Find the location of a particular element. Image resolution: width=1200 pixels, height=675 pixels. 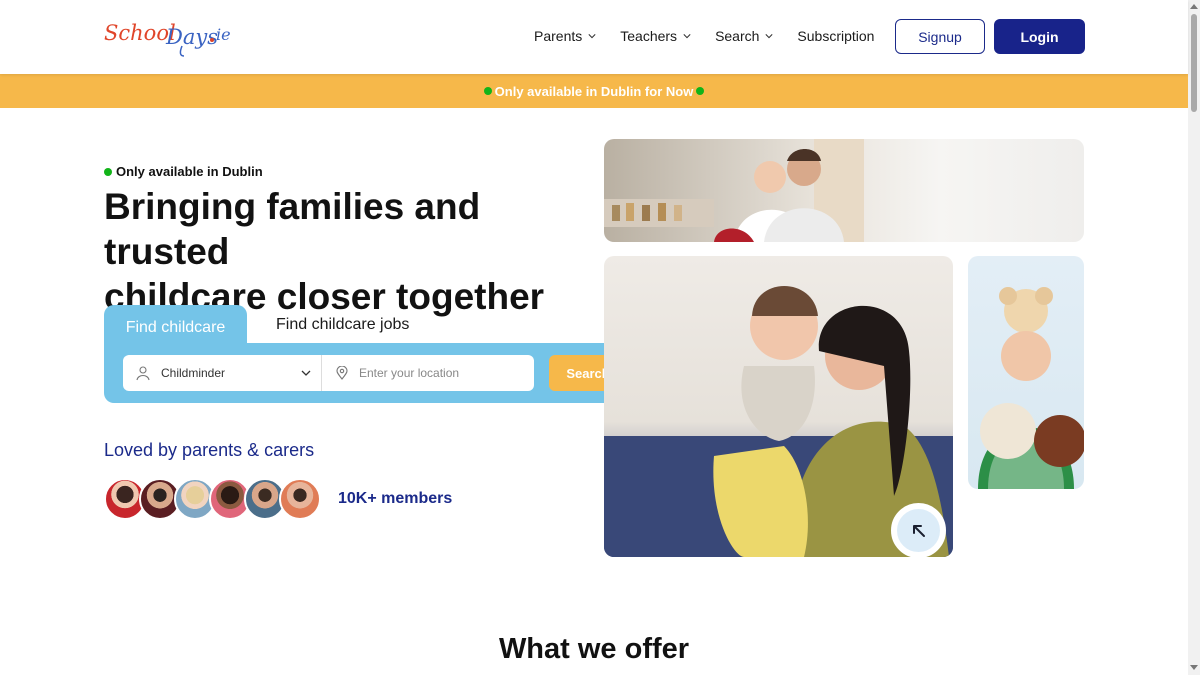

location-pin-icon is located at coordinates (342, 373).